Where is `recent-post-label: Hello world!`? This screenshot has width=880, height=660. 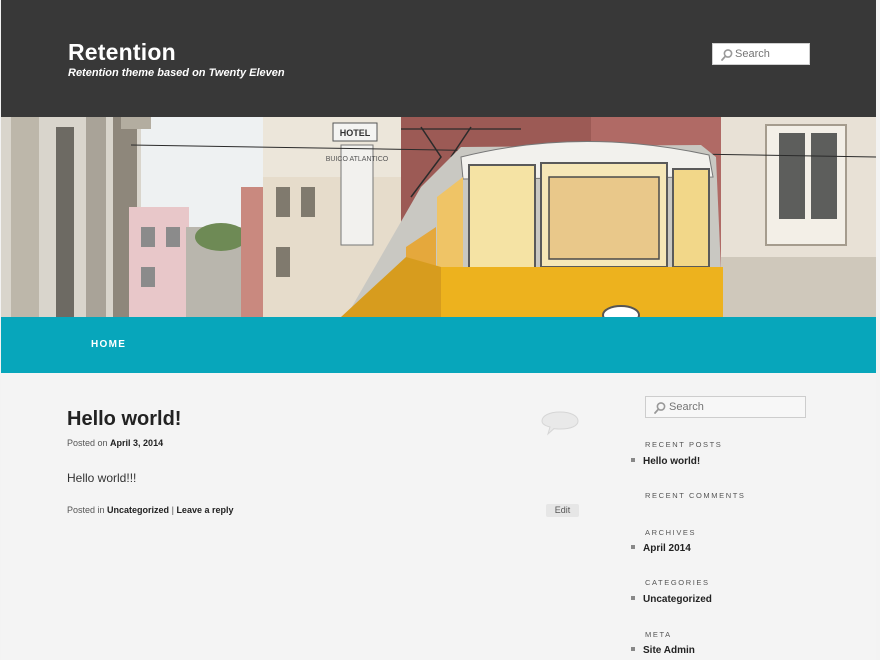
recent-post-label: Hello world! is located at coordinates (672, 461).